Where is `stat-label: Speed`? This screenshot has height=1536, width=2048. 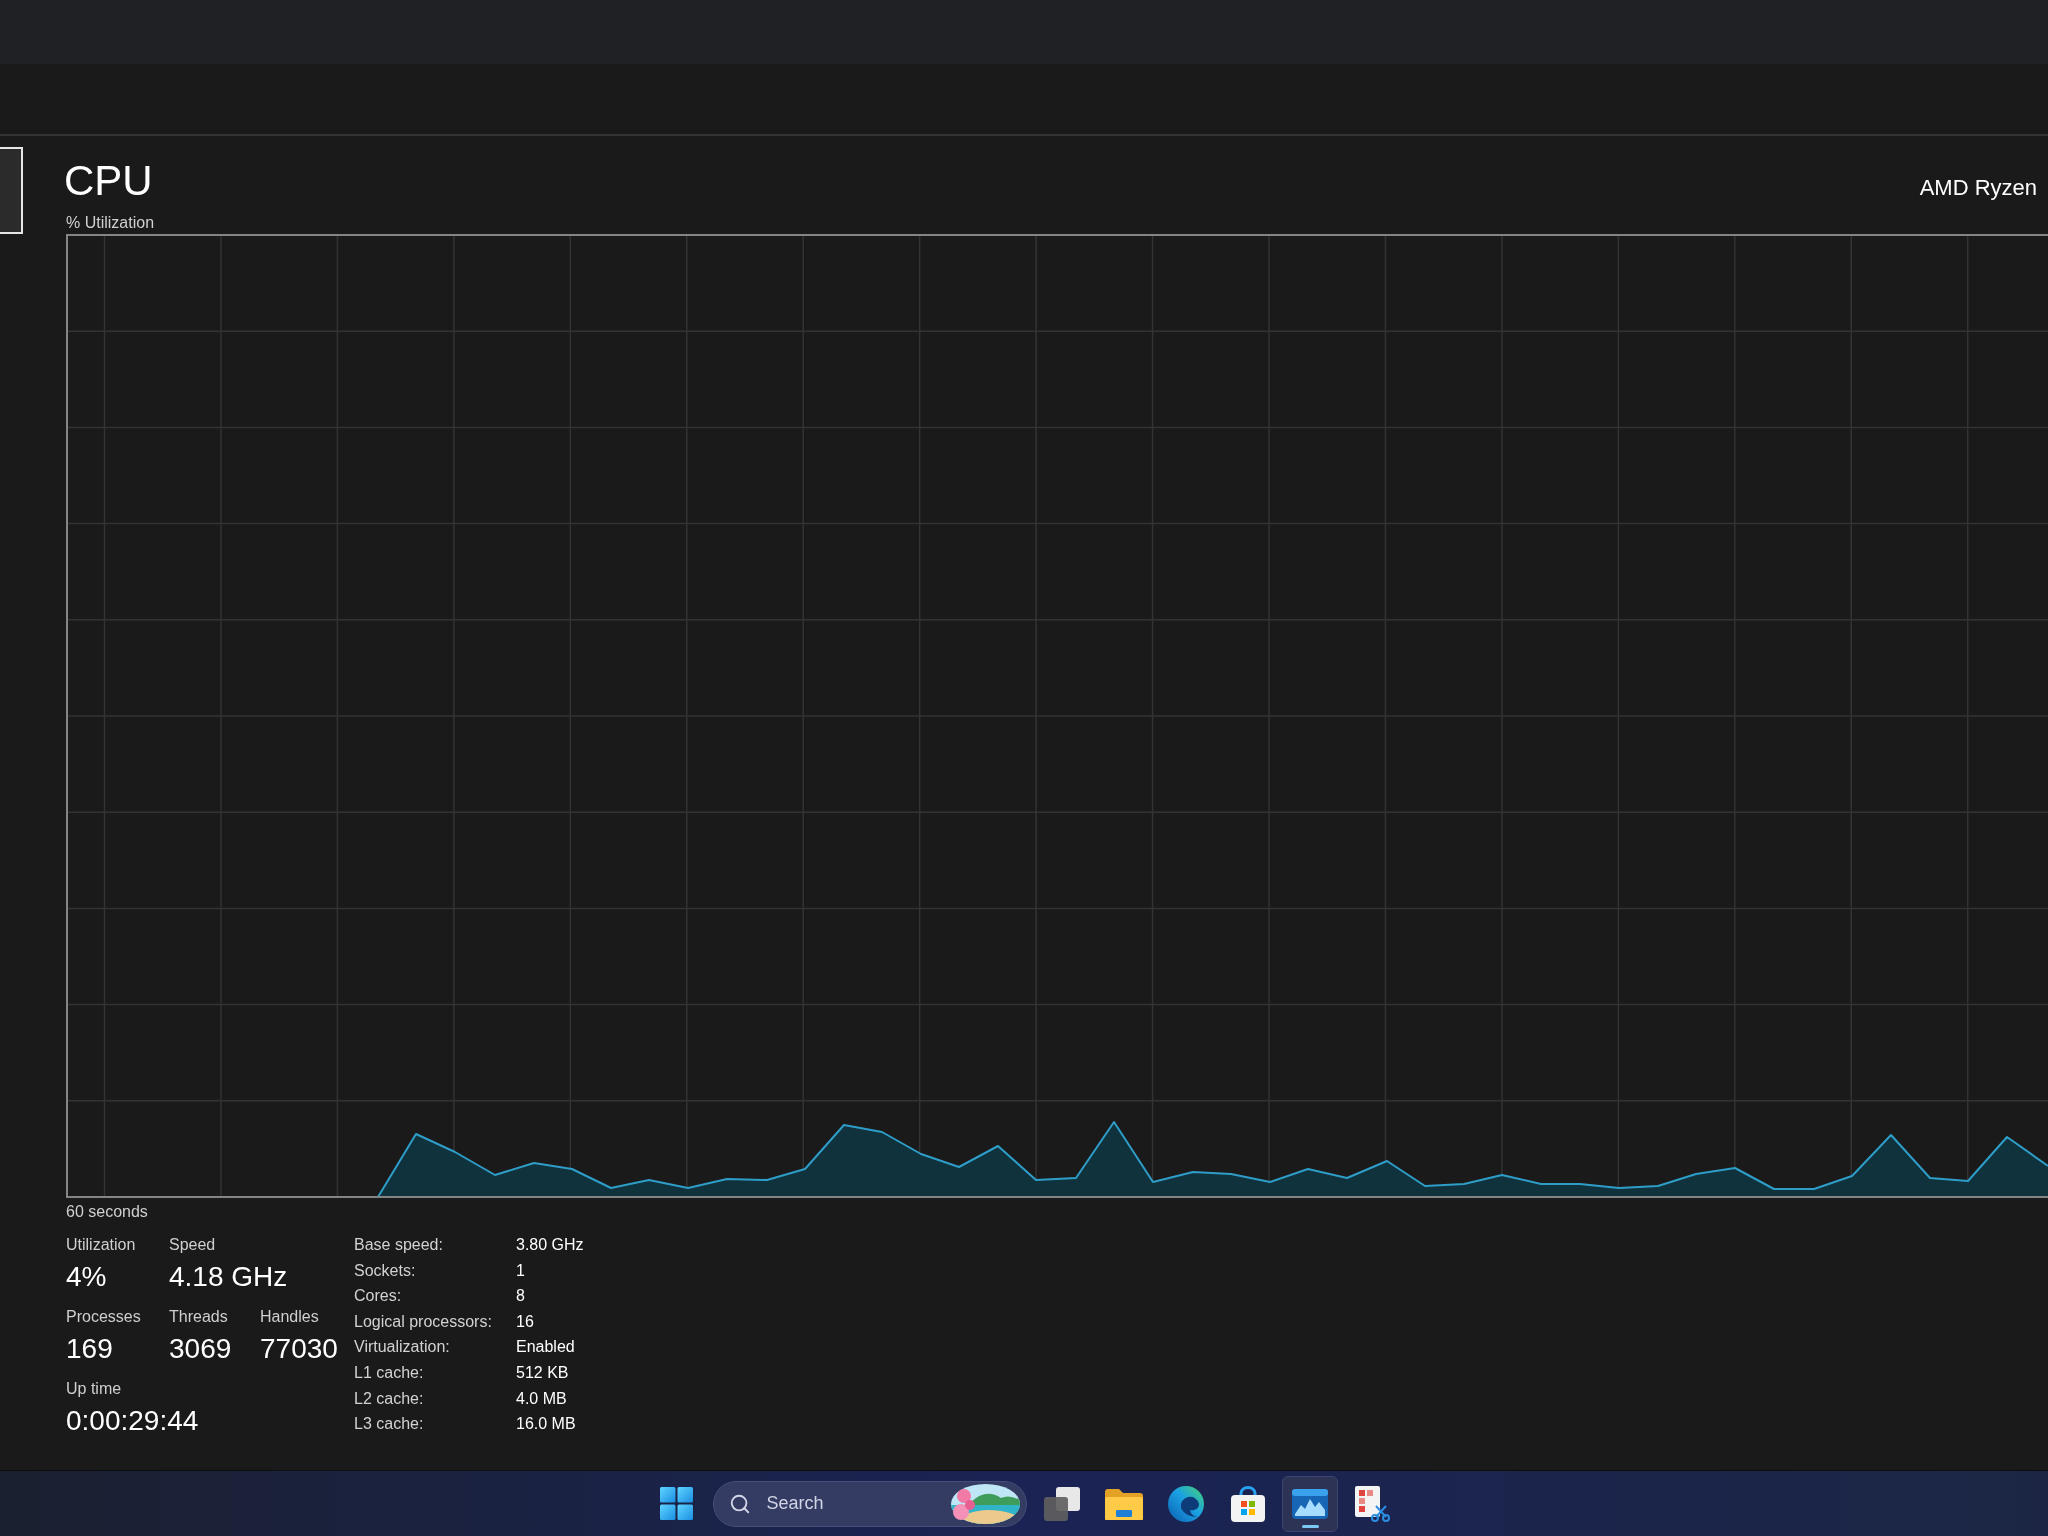
stat-label: Speed is located at coordinates (192, 1245).